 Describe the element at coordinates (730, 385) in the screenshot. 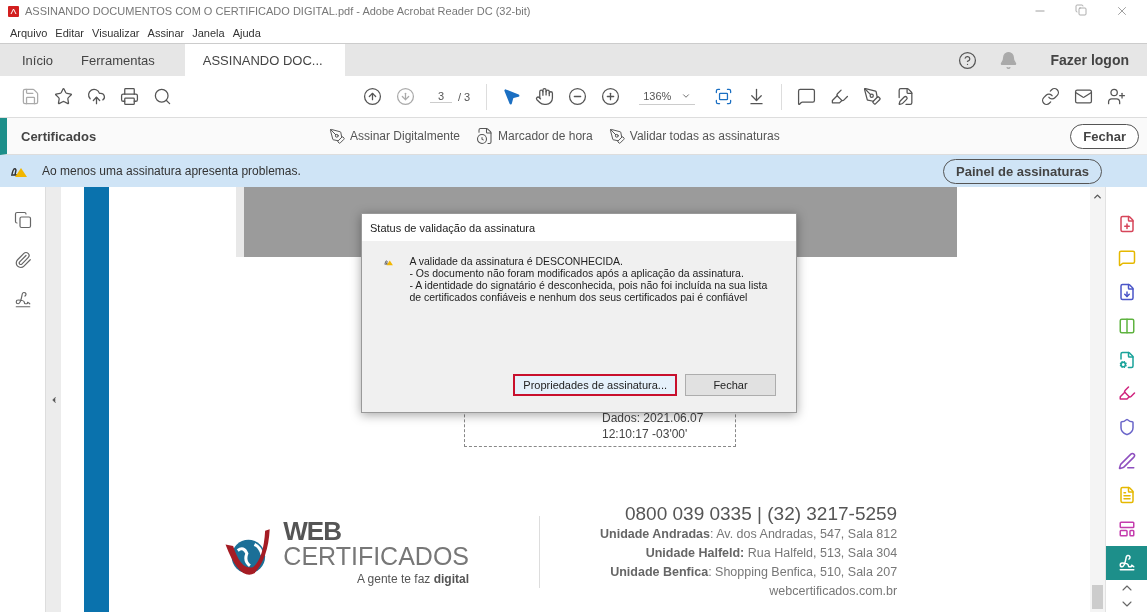

I see `dialog-button: Fechar` at that location.